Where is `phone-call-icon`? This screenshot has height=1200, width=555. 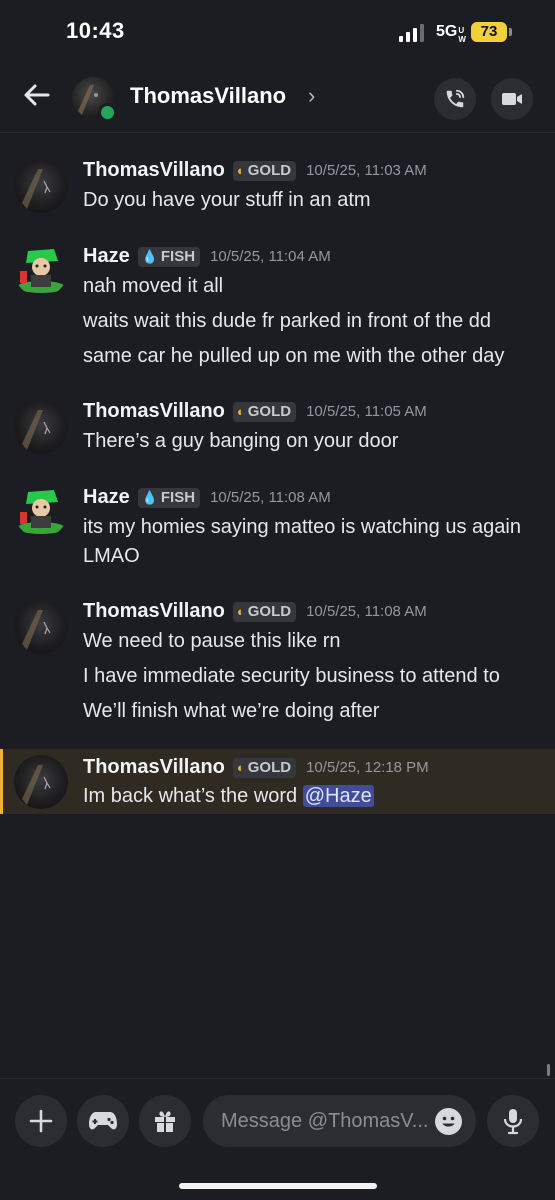
phone-call-icon is located at coordinates (455, 98).